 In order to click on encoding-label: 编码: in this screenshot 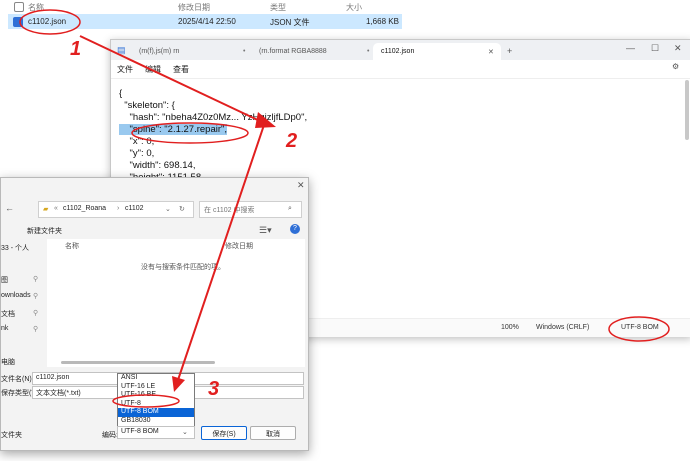, I will do `click(110, 435)`.